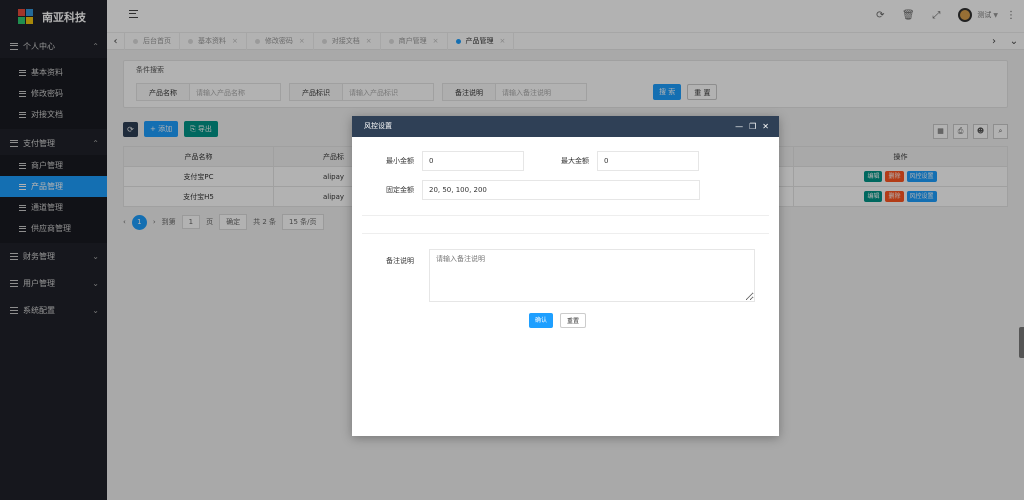 This screenshot has width=1024, height=500. What do you see at coordinates (400, 261) in the screenshot?
I see `remark-label: 备注说明` at bounding box center [400, 261].